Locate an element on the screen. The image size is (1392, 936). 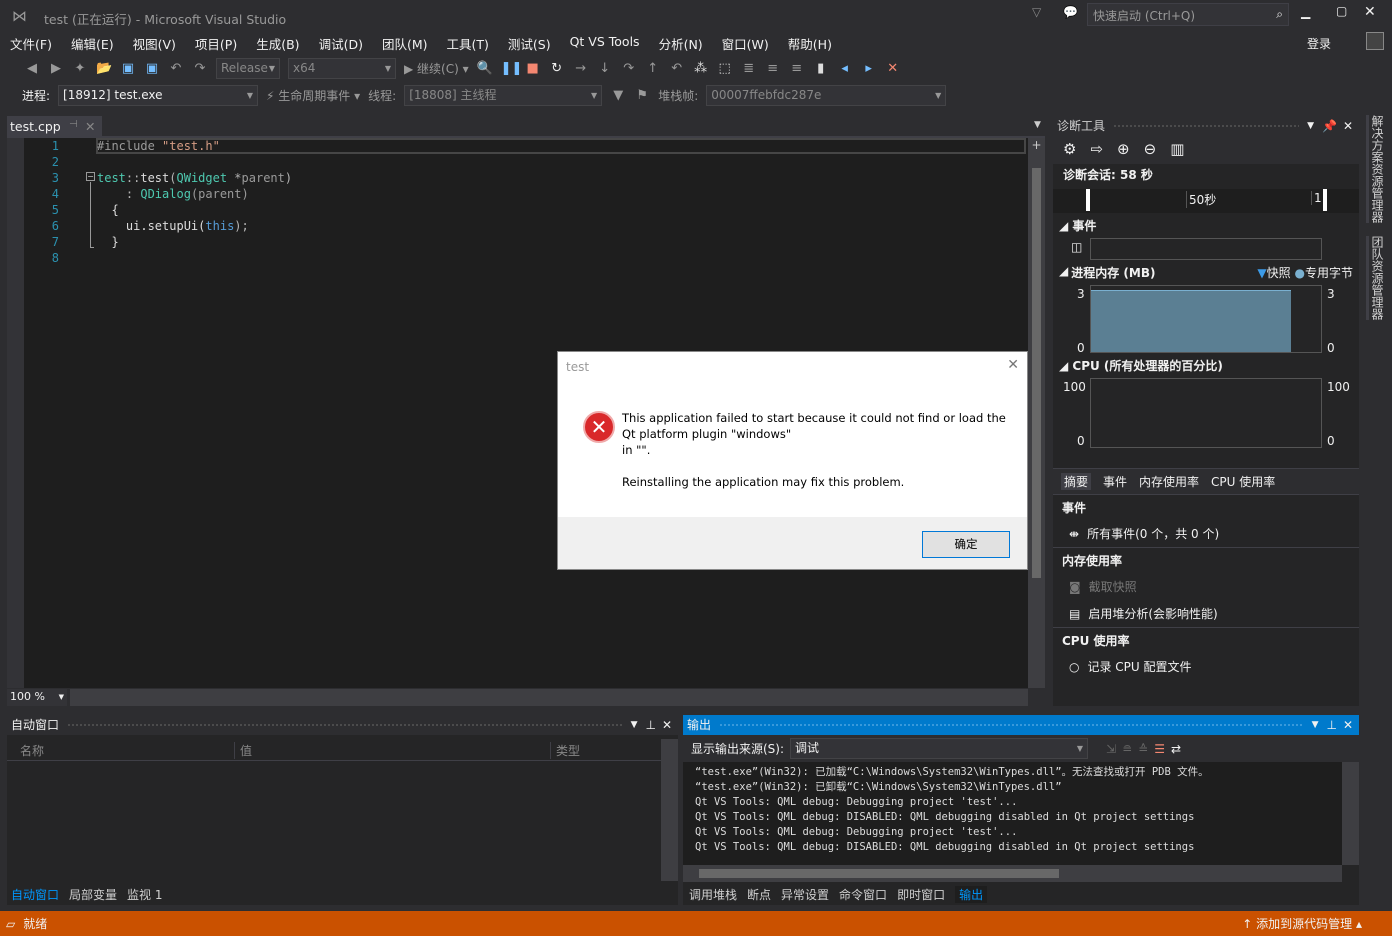
continue-button: ▶ 继续(C) ▾ is located at coordinates (436, 68).